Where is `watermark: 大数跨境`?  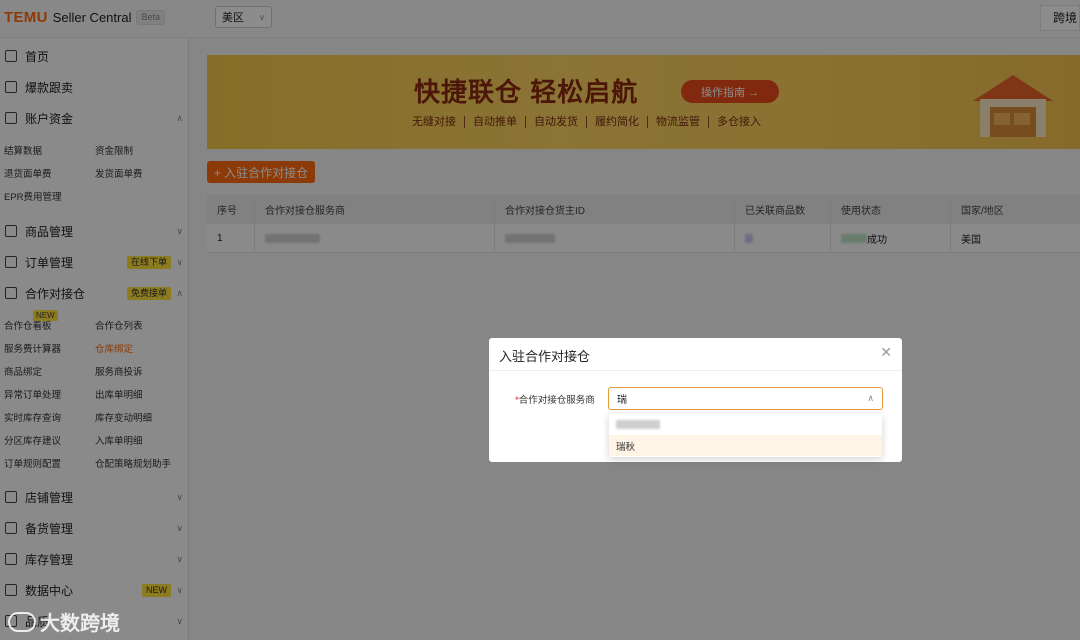 watermark: 大数跨境 is located at coordinates (64, 621).